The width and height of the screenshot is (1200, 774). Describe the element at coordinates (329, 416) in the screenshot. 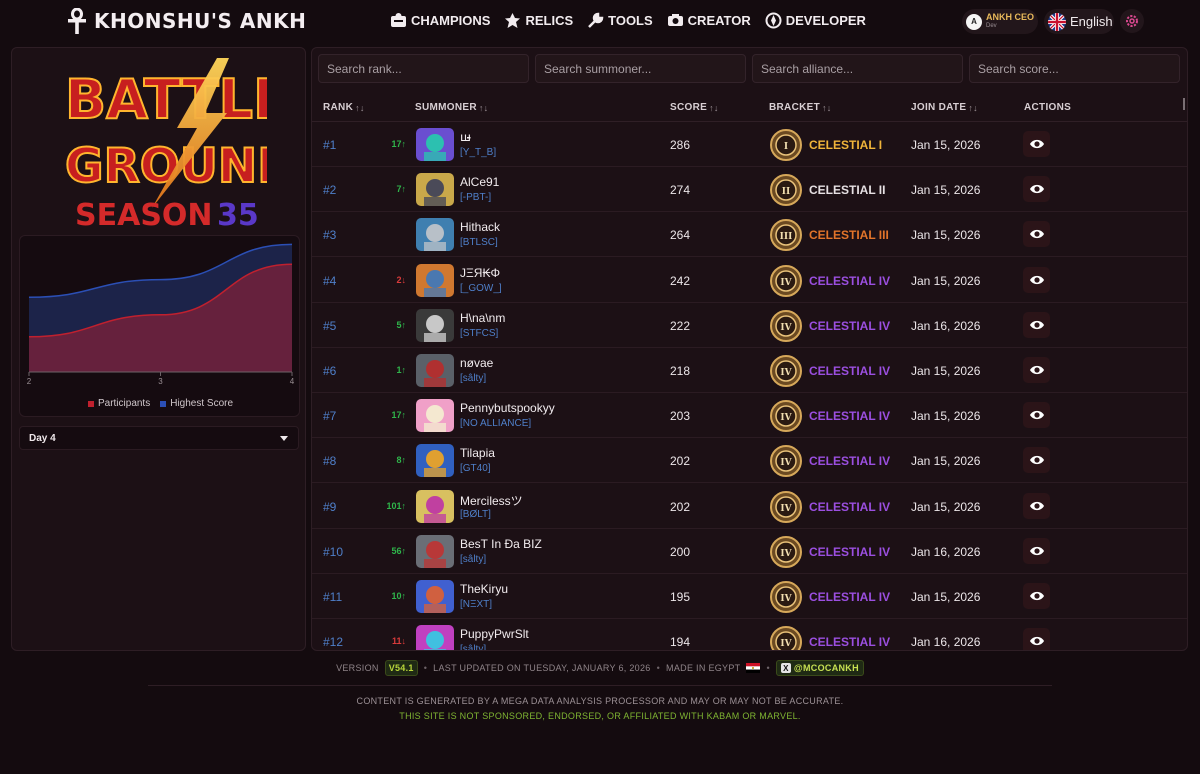

I see `rank-cell: #7` at that location.